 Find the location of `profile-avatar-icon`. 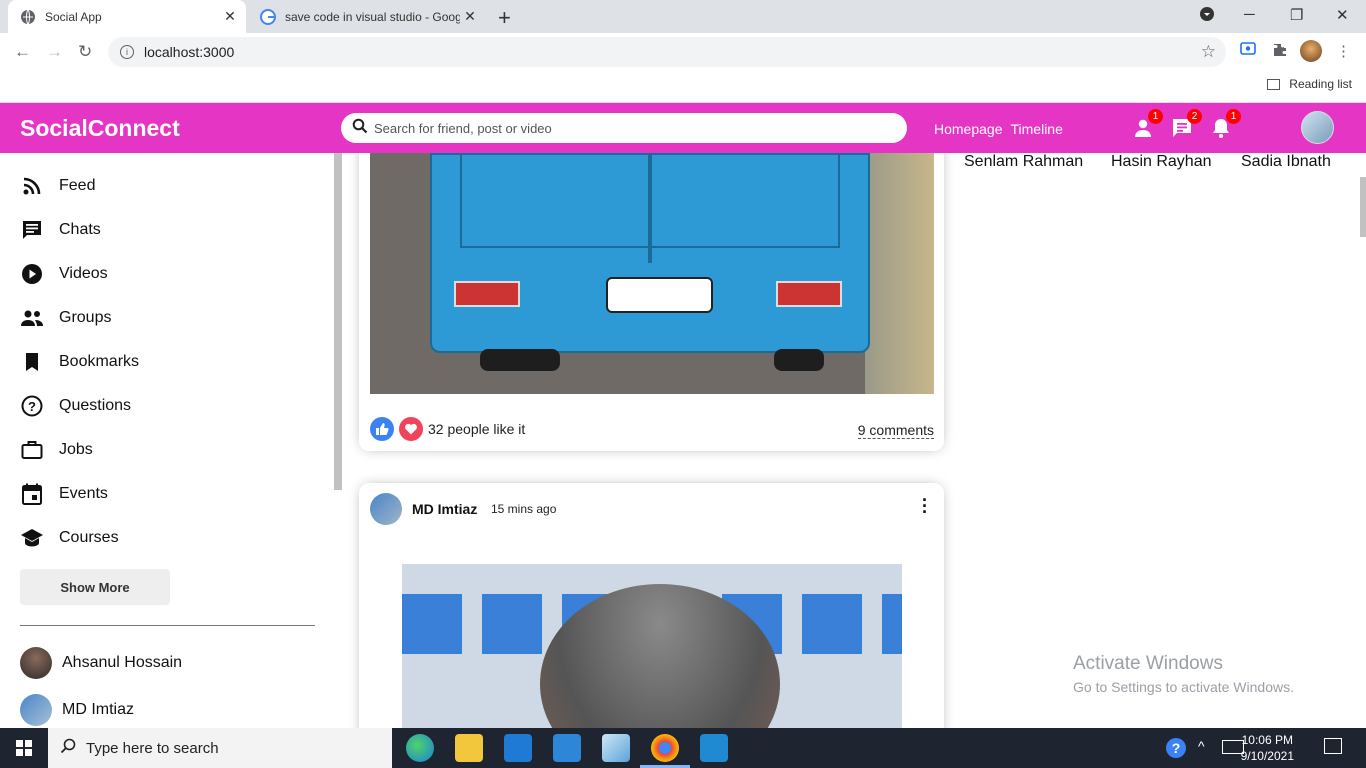

profile-avatar-icon is located at coordinates (1311, 51).